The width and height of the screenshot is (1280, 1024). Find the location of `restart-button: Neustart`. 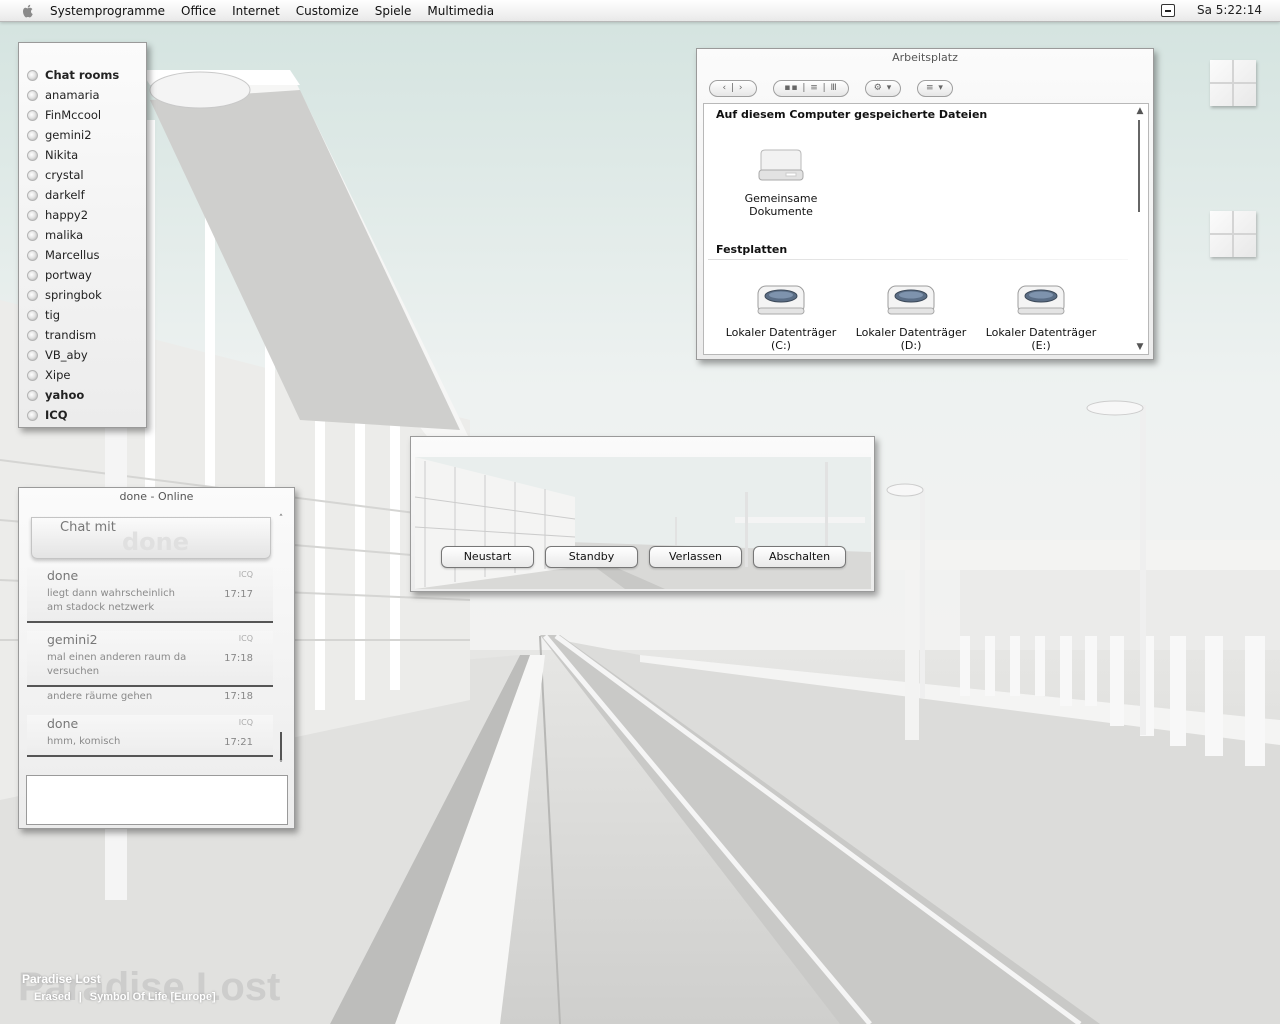

restart-button: Neustart is located at coordinates (487, 557).